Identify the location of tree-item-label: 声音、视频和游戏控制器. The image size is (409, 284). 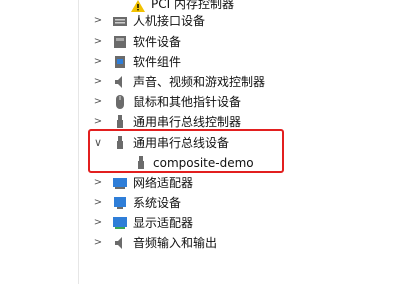
(199, 82).